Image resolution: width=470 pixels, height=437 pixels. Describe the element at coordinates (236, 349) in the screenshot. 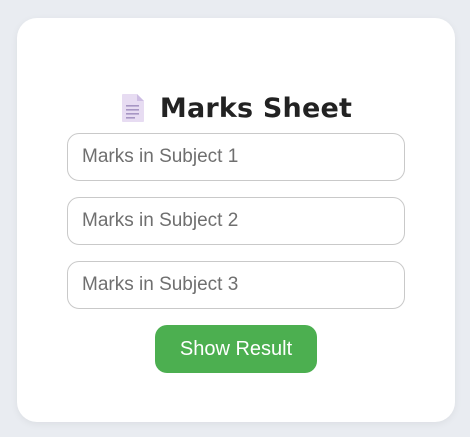

I see `show-result-button: Show Result` at that location.